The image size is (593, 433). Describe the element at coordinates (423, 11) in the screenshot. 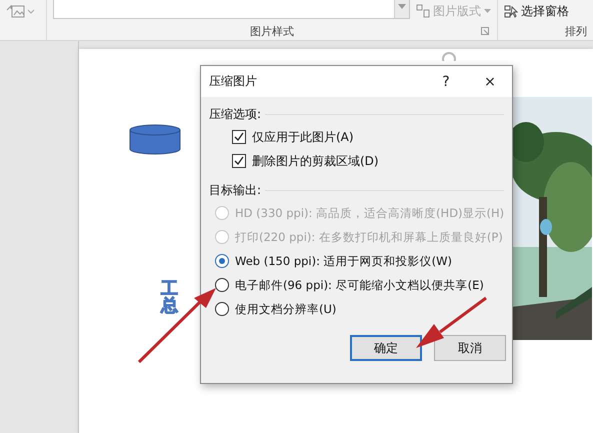

I see `layout-icon` at that location.